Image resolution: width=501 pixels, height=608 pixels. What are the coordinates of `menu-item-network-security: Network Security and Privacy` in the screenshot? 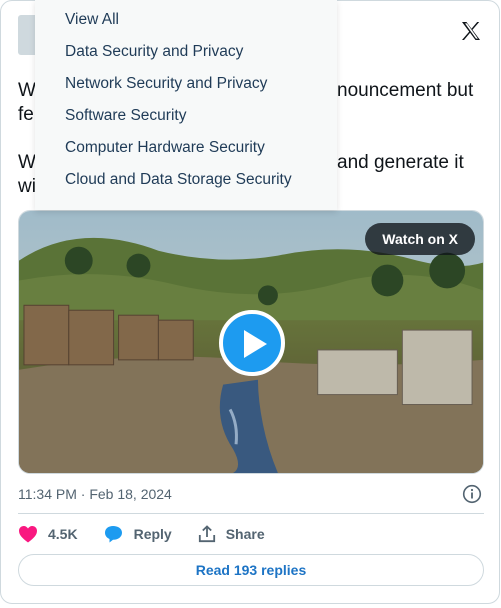 It's located at (186, 84).